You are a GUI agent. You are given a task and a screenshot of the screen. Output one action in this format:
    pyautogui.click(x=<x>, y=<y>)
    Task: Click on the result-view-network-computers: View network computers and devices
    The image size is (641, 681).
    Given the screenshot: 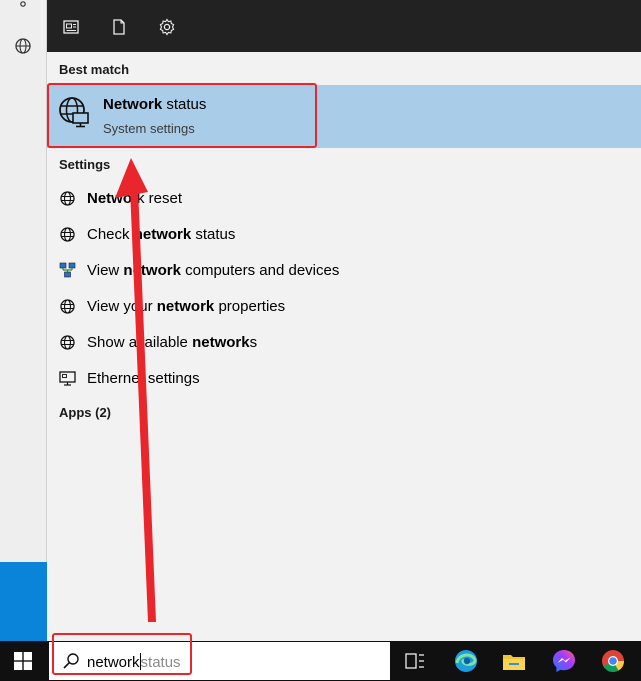 What is the action you would take?
    pyautogui.click(x=344, y=271)
    